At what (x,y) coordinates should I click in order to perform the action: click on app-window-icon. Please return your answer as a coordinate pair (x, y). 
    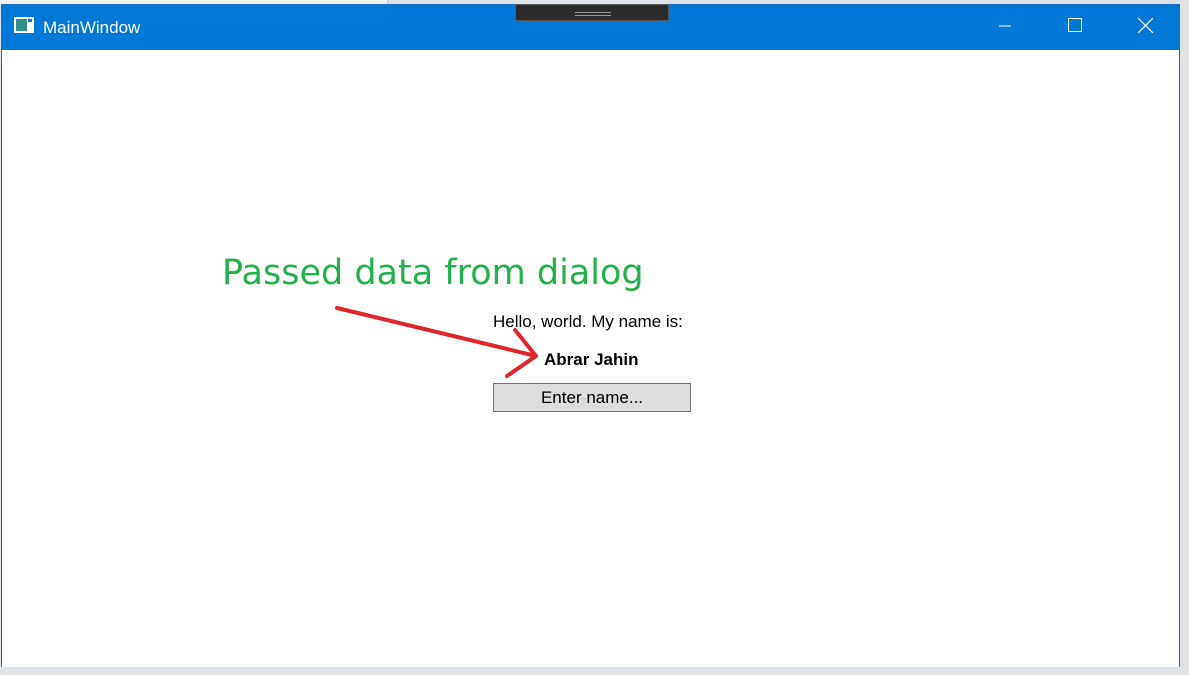
    Looking at the image, I should click on (24, 25).